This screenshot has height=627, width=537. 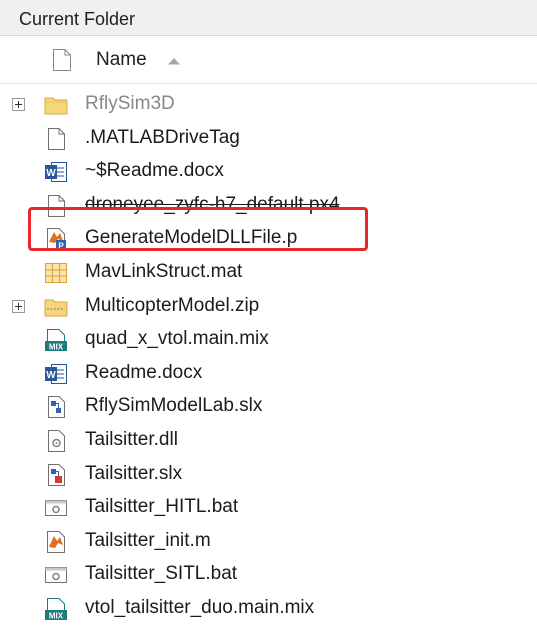 I want to click on zip-folder-icon, so click(x=56, y=308).